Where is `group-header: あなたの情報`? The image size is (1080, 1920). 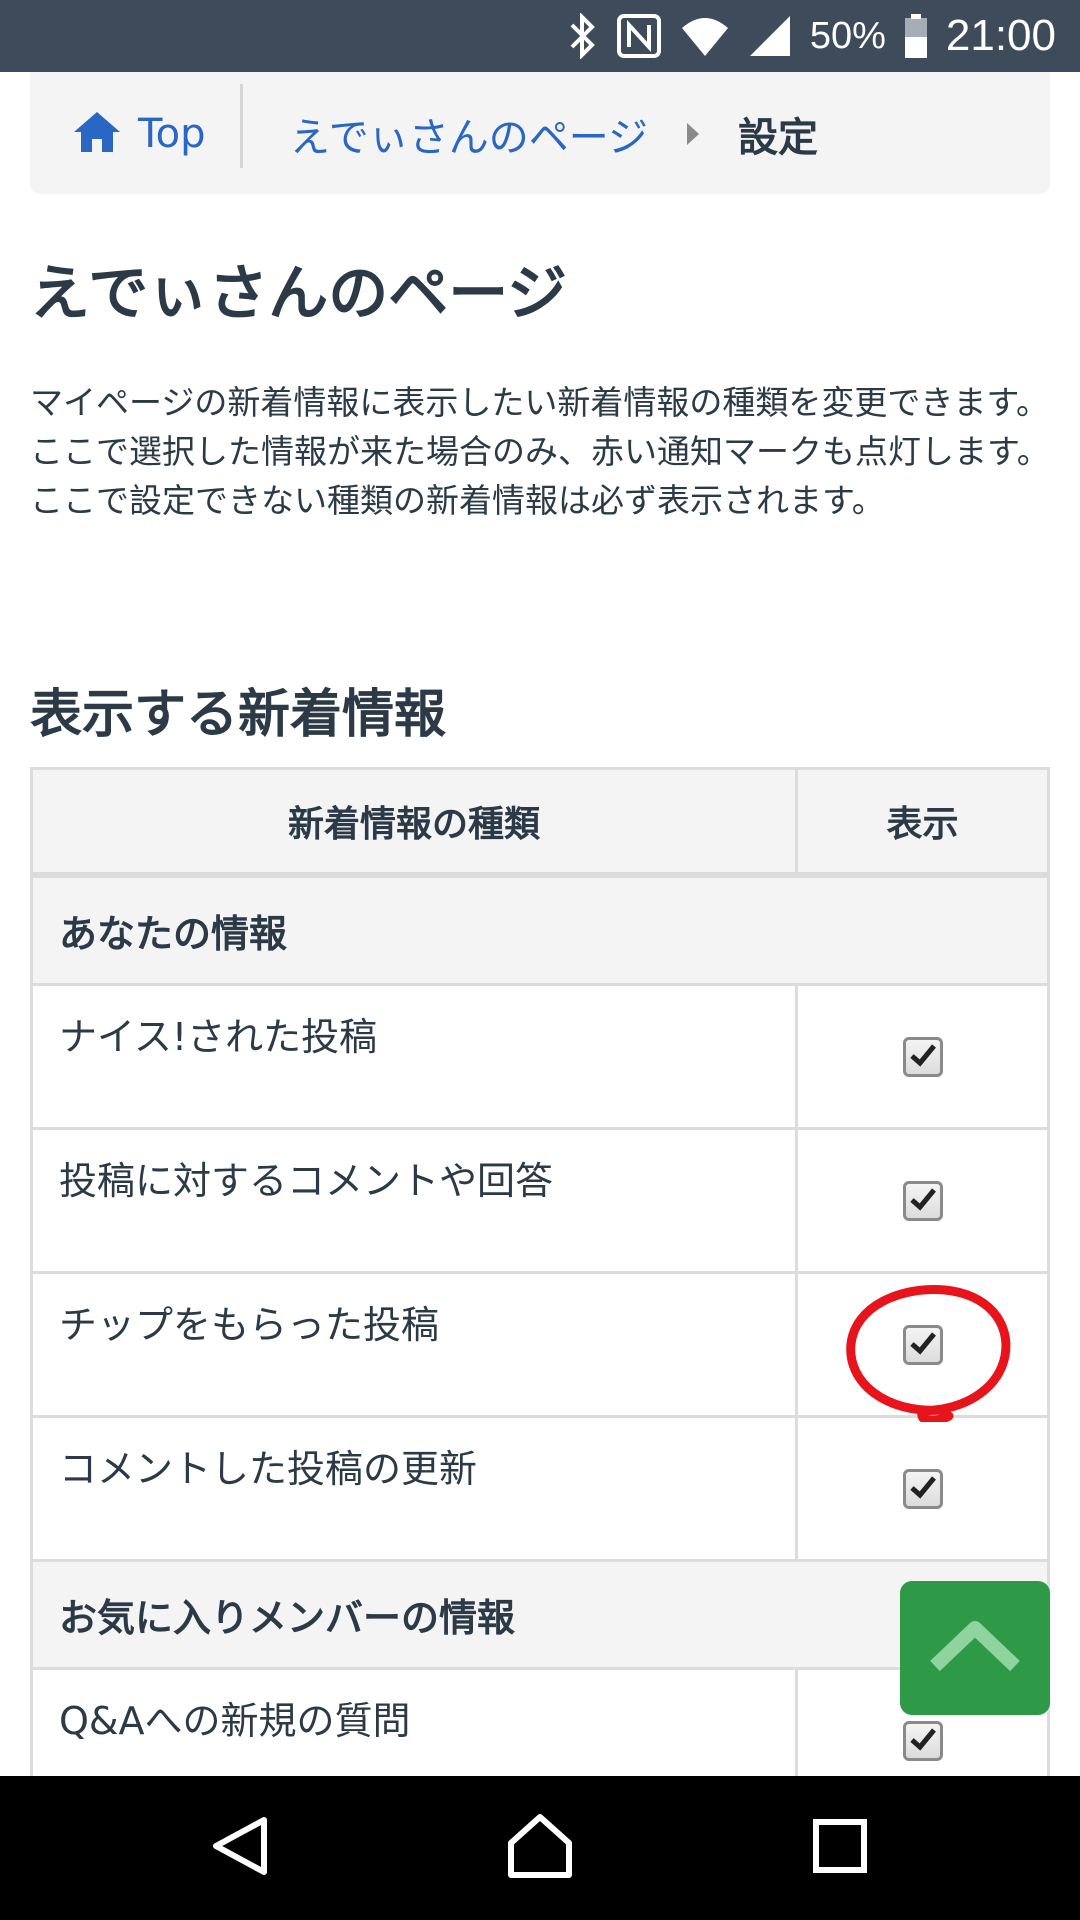 group-header: あなたの情報 is located at coordinates (540, 932).